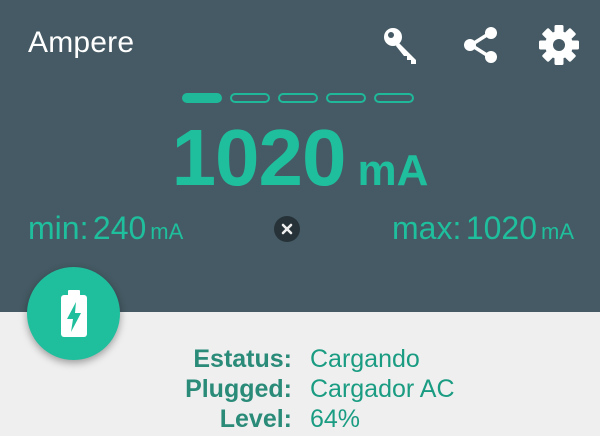 This screenshot has width=600, height=436. What do you see at coordinates (58, 228) in the screenshot?
I see `min-label: min:` at bounding box center [58, 228].